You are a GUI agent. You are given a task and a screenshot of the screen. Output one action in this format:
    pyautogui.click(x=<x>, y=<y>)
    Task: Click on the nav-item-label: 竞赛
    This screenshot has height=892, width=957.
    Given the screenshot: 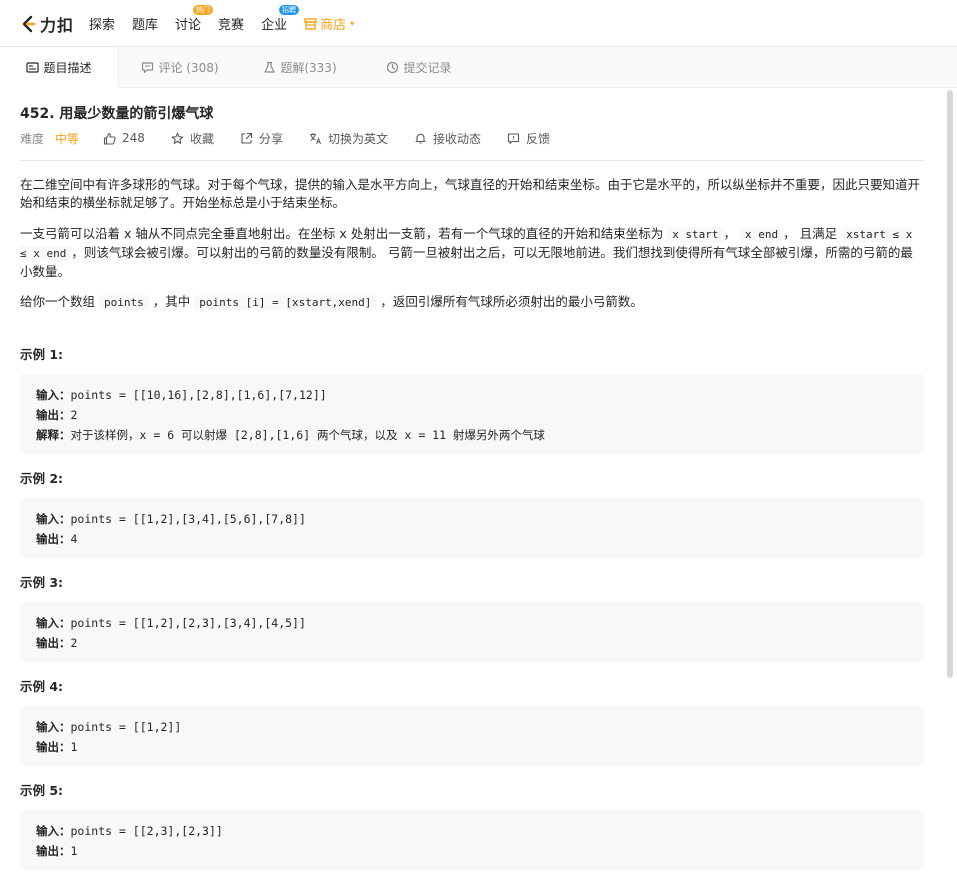 What is the action you would take?
    pyautogui.click(x=231, y=25)
    